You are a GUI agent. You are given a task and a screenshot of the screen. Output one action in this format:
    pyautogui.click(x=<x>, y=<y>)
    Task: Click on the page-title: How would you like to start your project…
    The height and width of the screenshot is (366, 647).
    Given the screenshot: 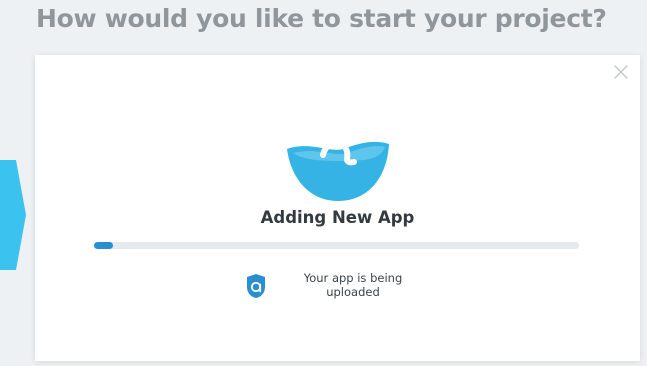 What is the action you would take?
    pyautogui.click(x=321, y=18)
    